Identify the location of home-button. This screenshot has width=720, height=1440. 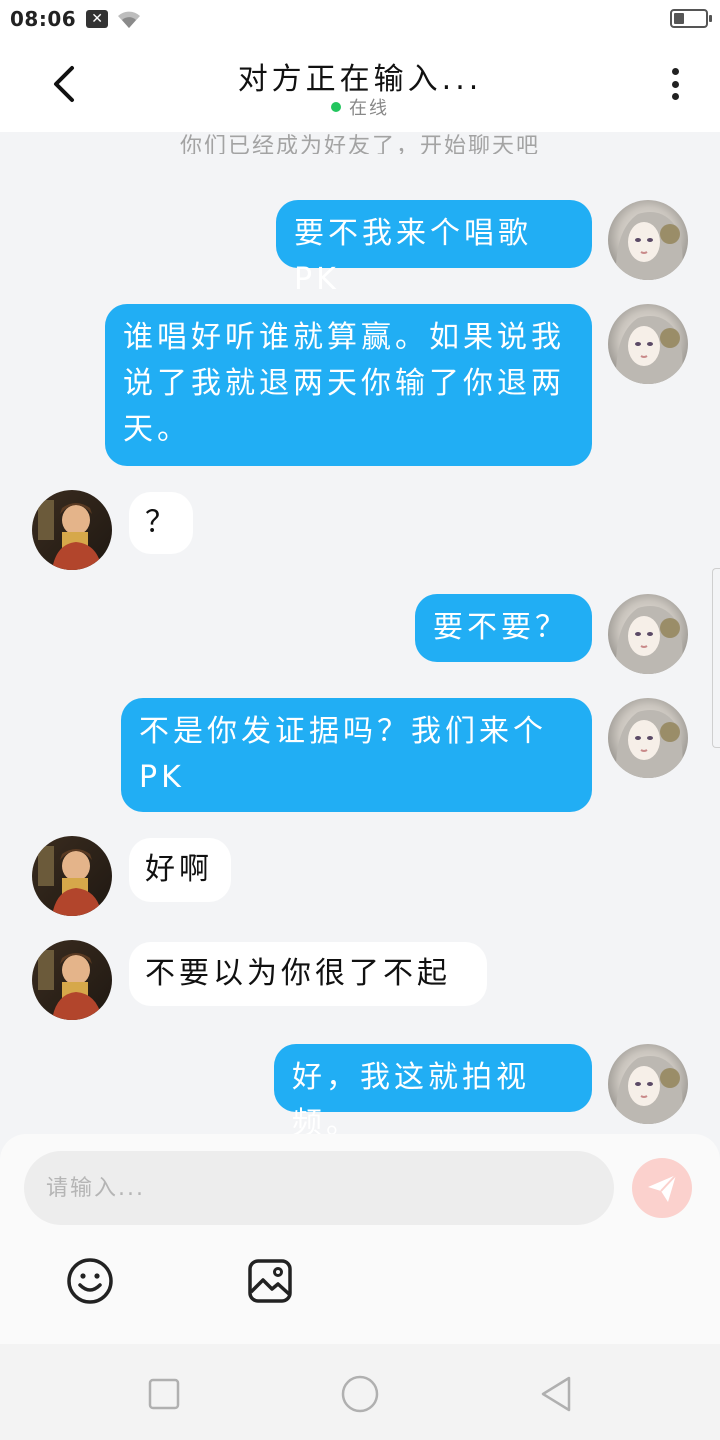
(360, 1394).